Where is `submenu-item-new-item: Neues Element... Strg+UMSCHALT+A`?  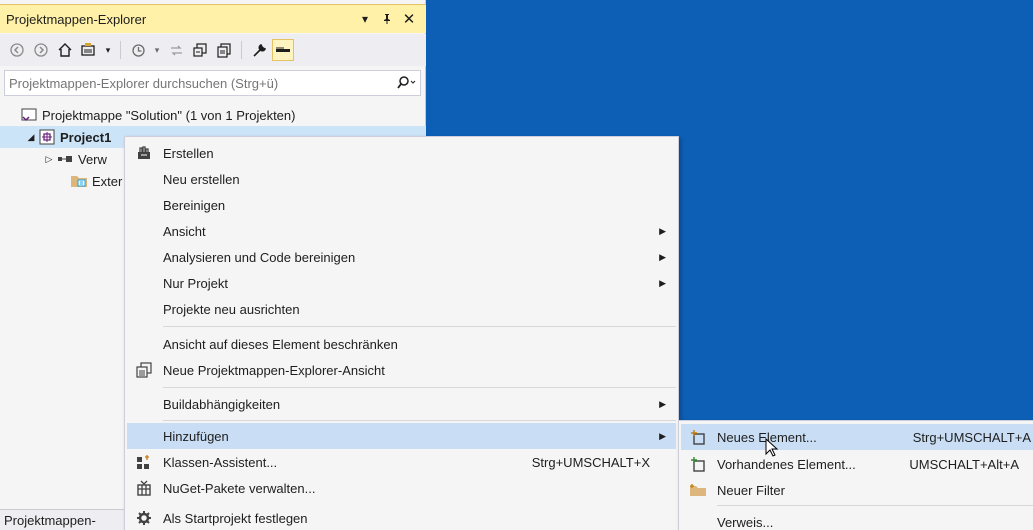
submenu-item-new-item: Neues Element... Strg+UMSCHALT+A is located at coordinates (857, 437).